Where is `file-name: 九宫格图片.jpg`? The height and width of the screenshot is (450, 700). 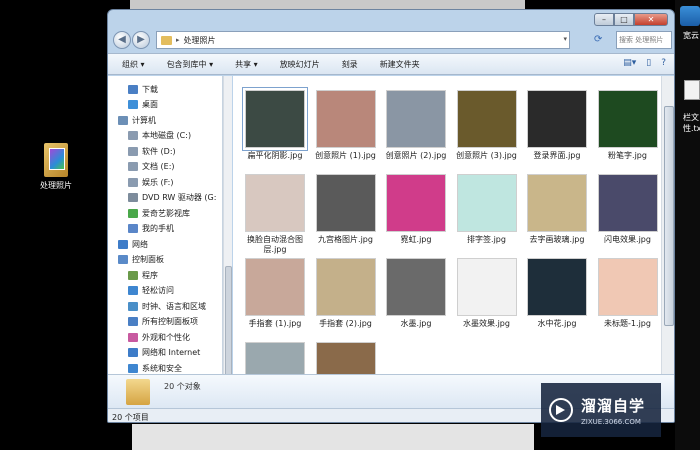
file-name: 九宫格图片.jpg is located at coordinates (345, 239).